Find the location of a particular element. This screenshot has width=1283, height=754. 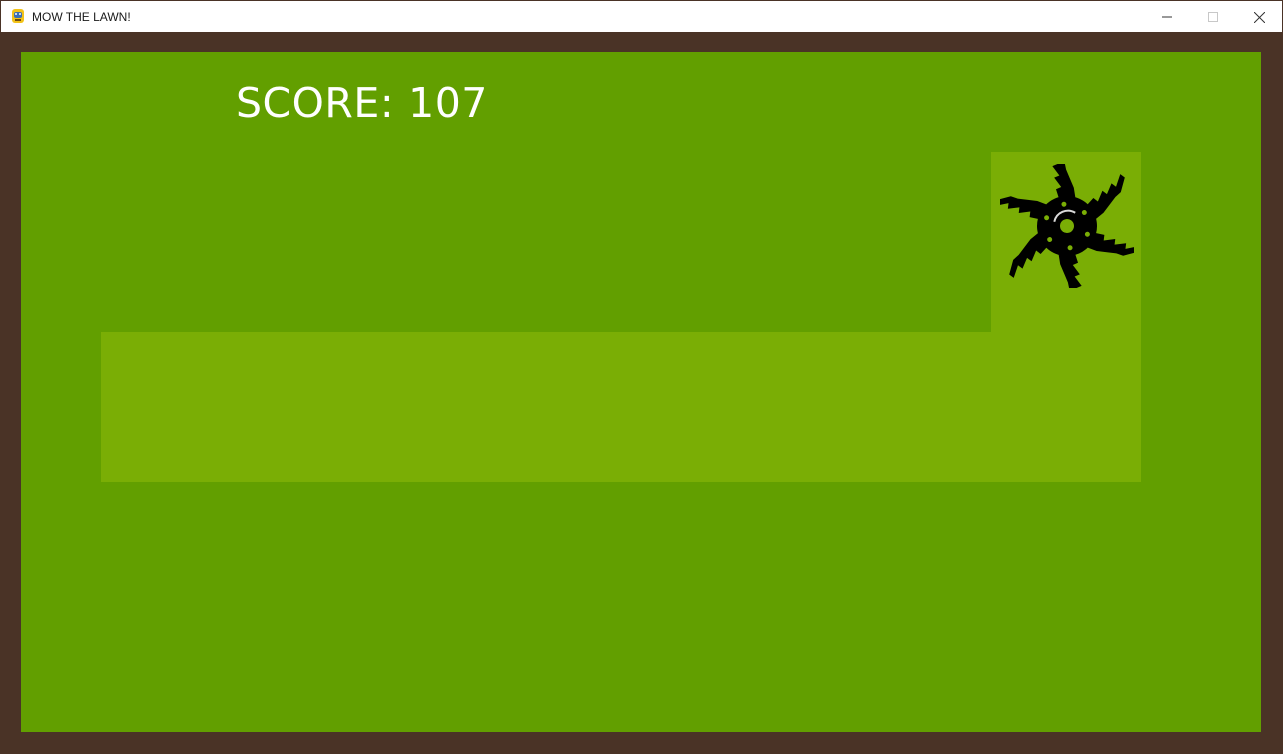

maximize-icon is located at coordinates (1213, 17).